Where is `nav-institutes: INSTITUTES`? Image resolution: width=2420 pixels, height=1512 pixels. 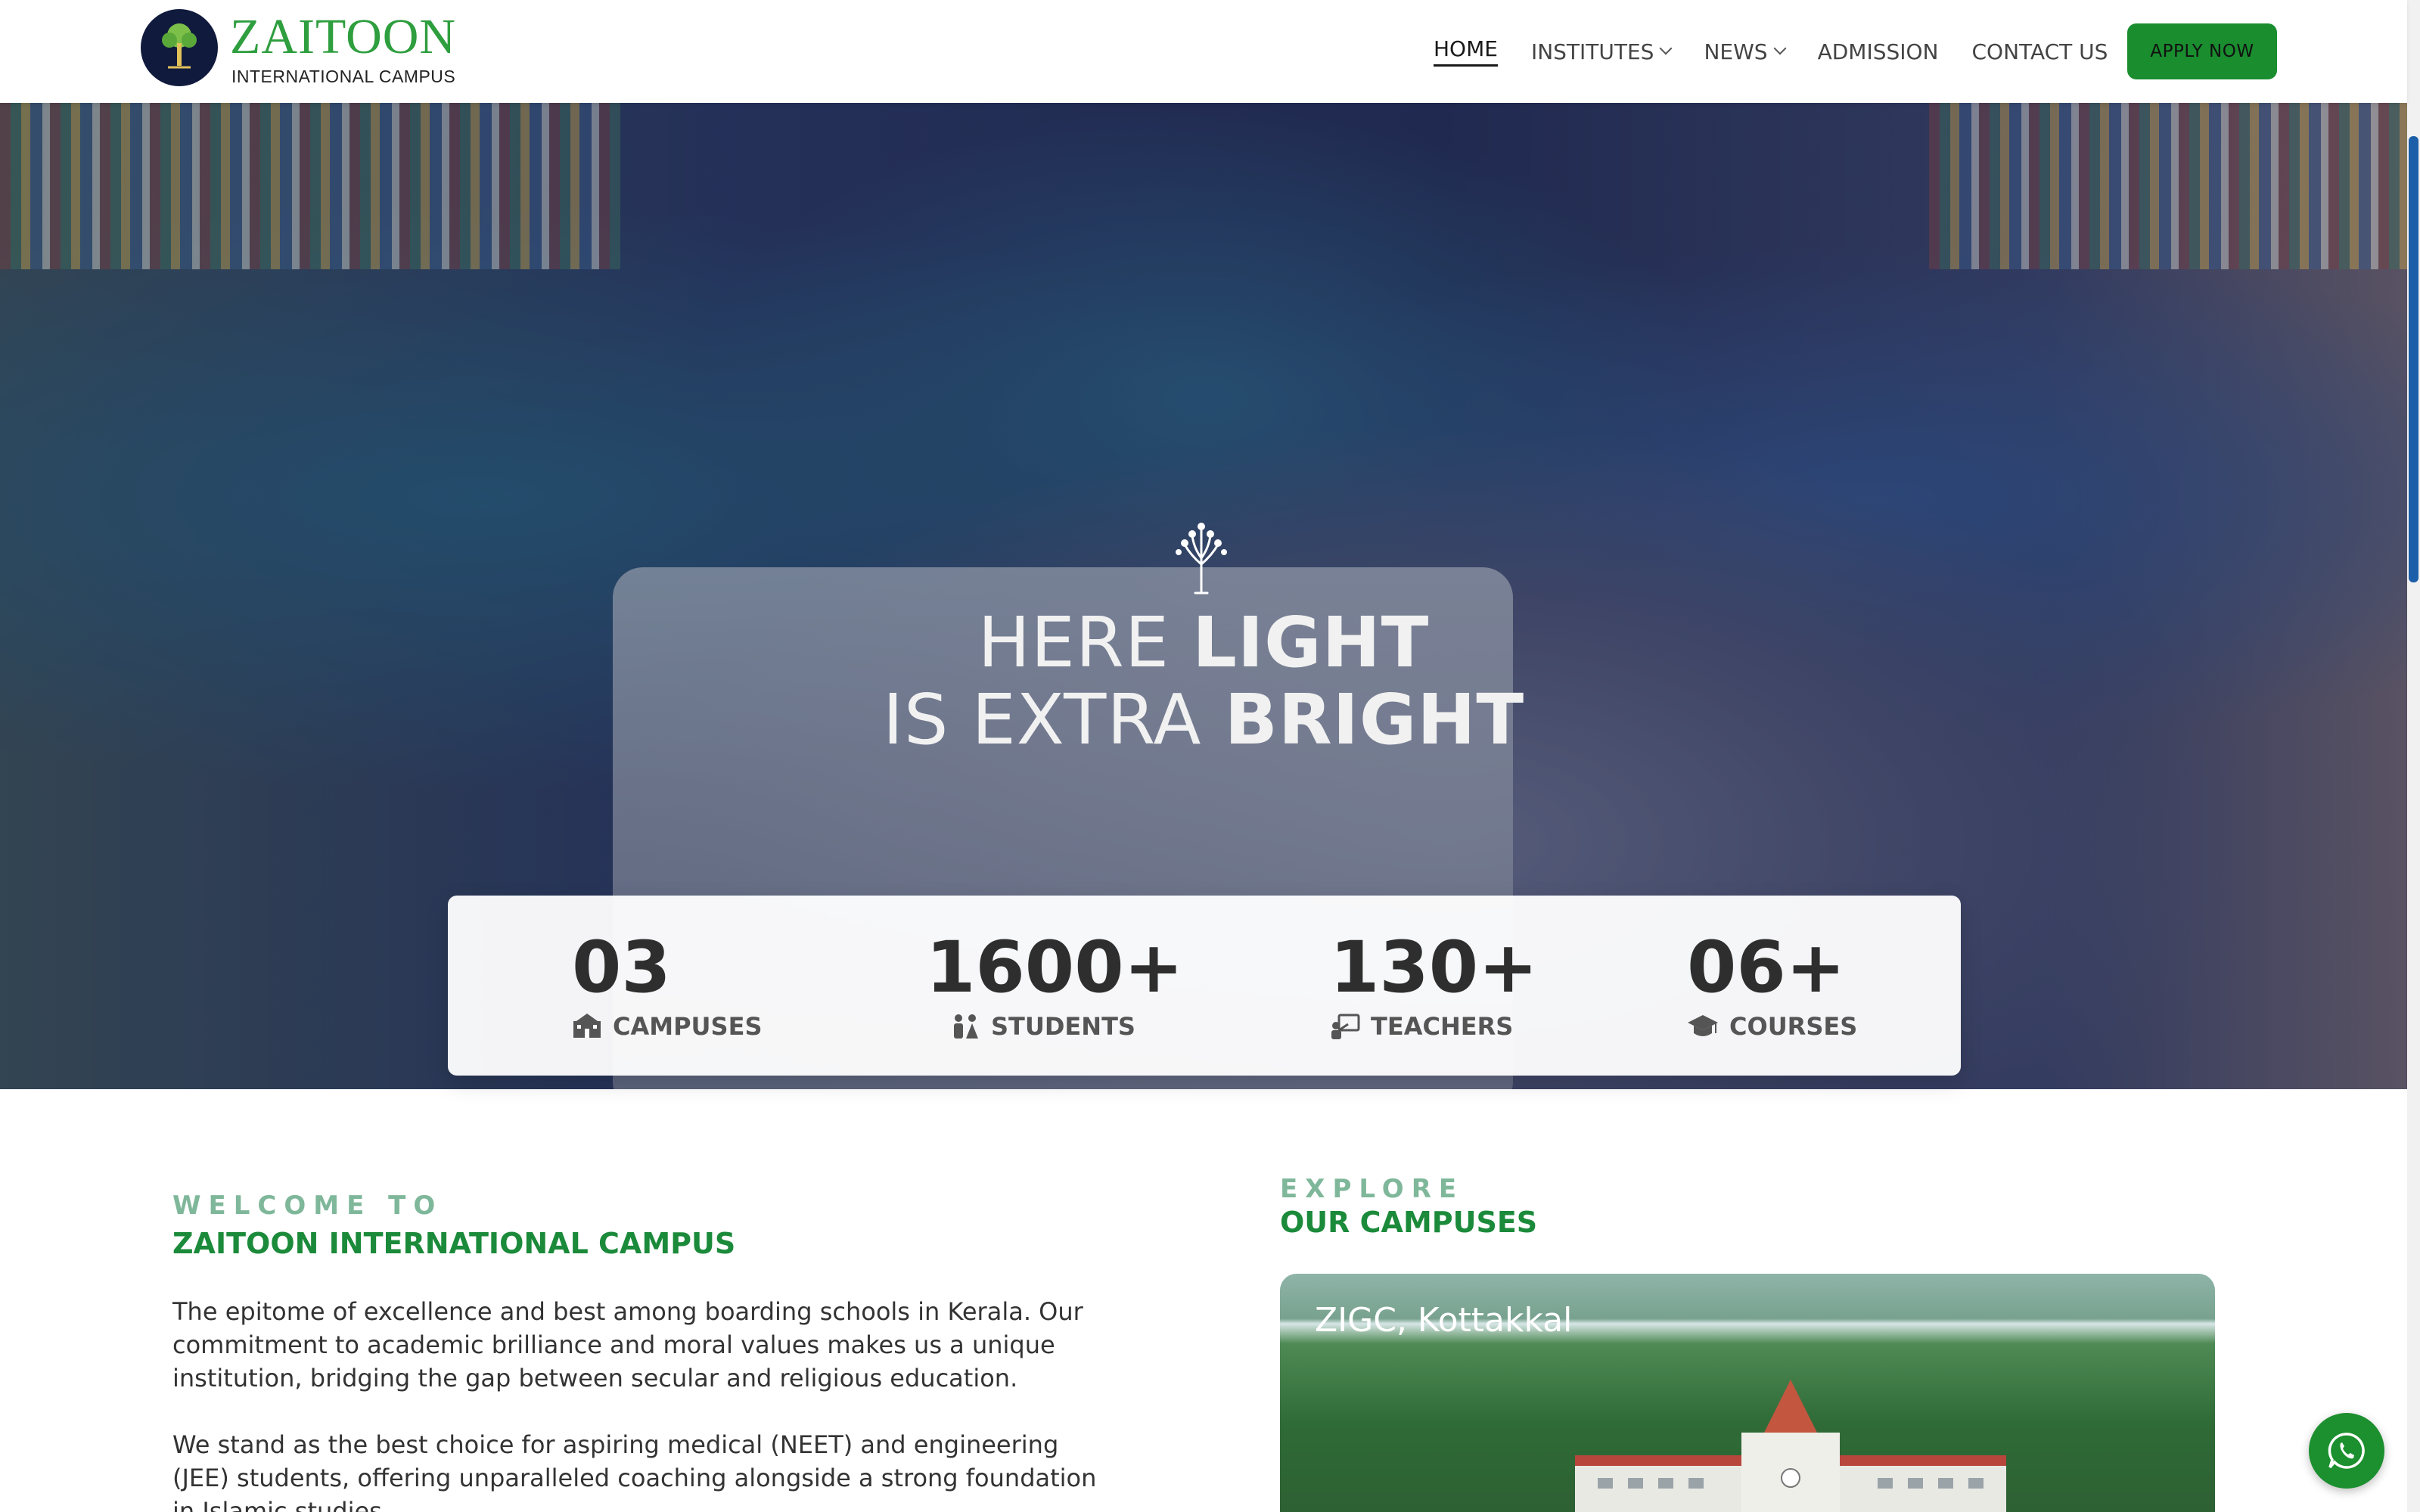 nav-institutes: INSTITUTES is located at coordinates (1602, 51).